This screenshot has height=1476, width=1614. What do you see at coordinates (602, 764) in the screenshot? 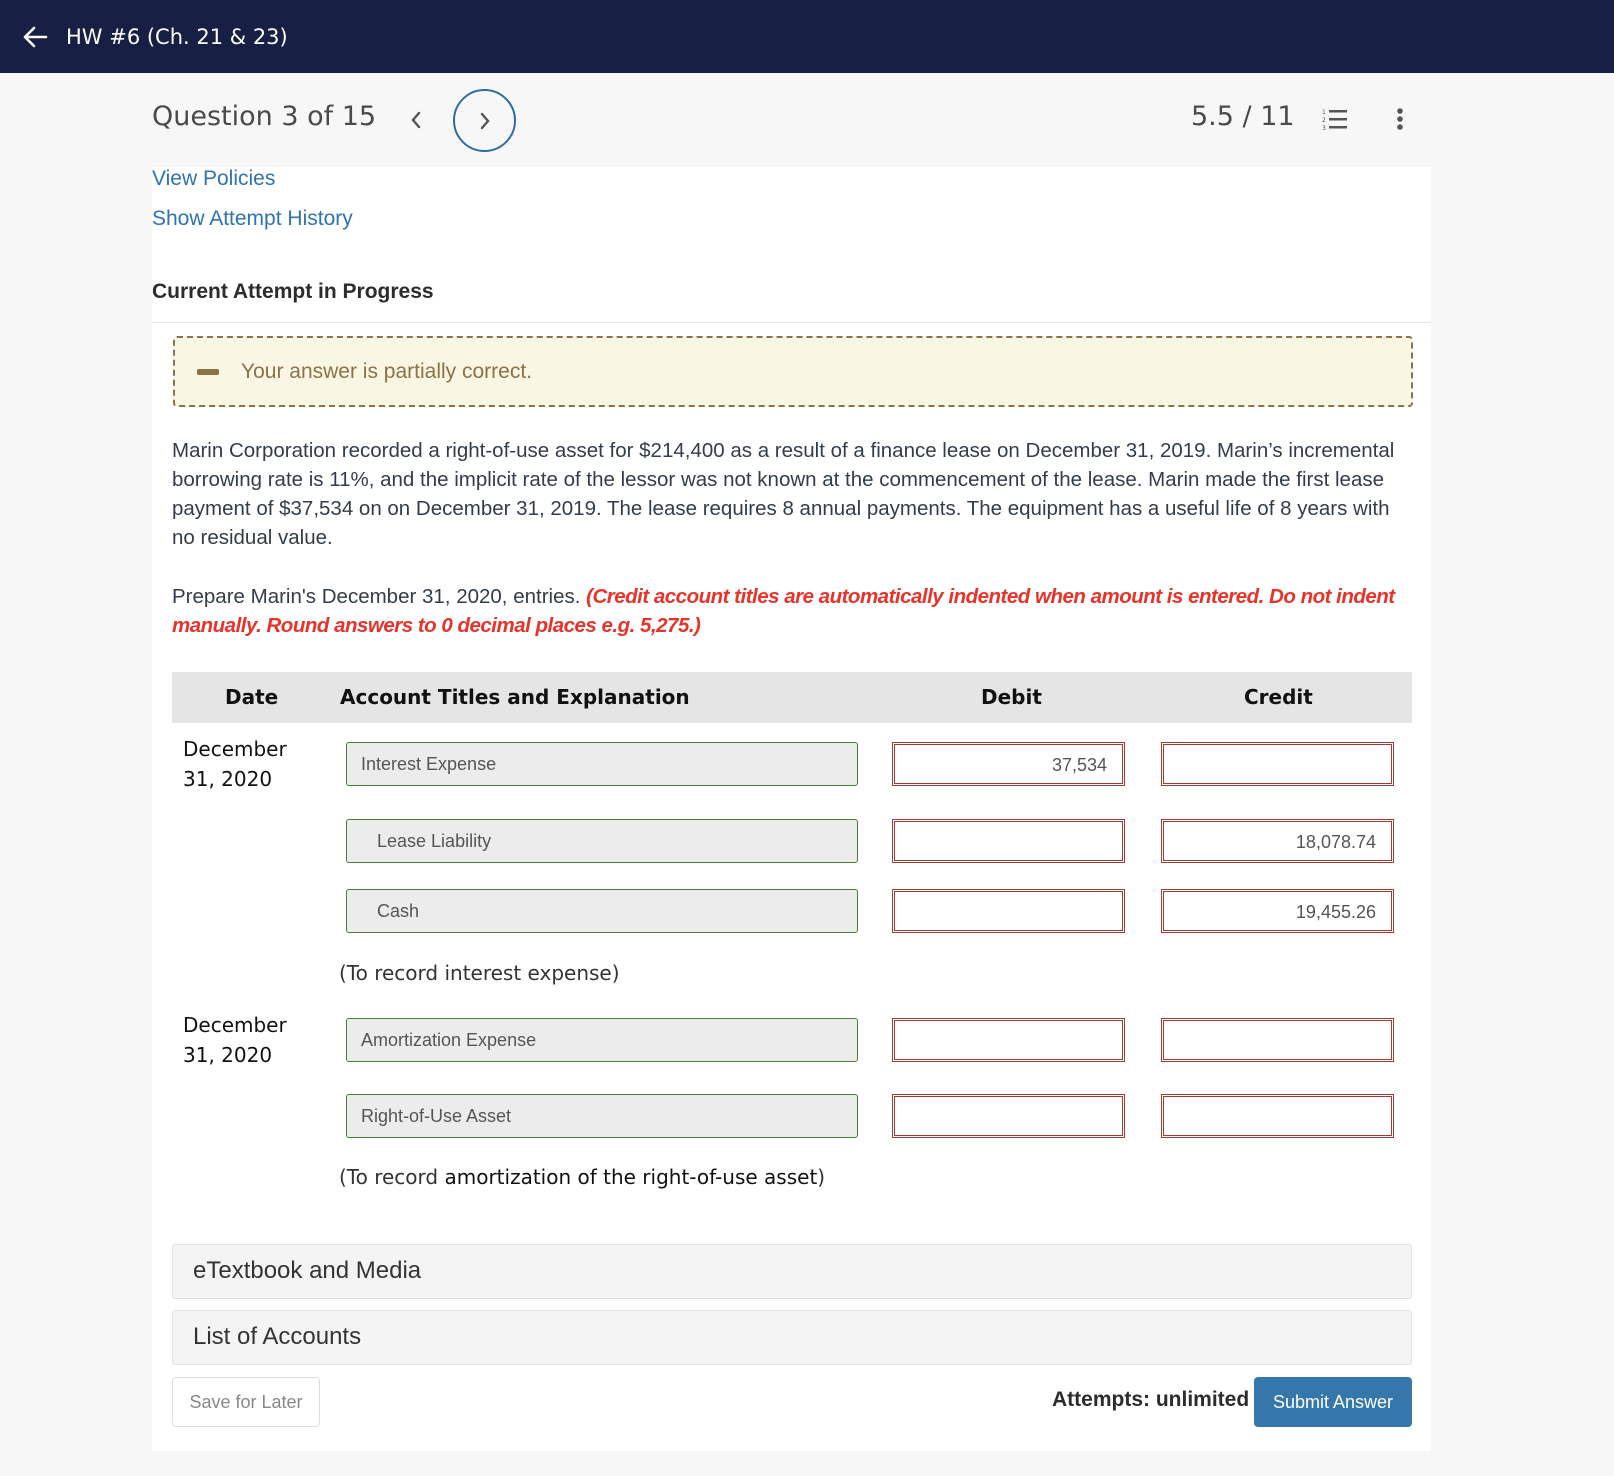
I see `account-input: Interest Expense` at bounding box center [602, 764].